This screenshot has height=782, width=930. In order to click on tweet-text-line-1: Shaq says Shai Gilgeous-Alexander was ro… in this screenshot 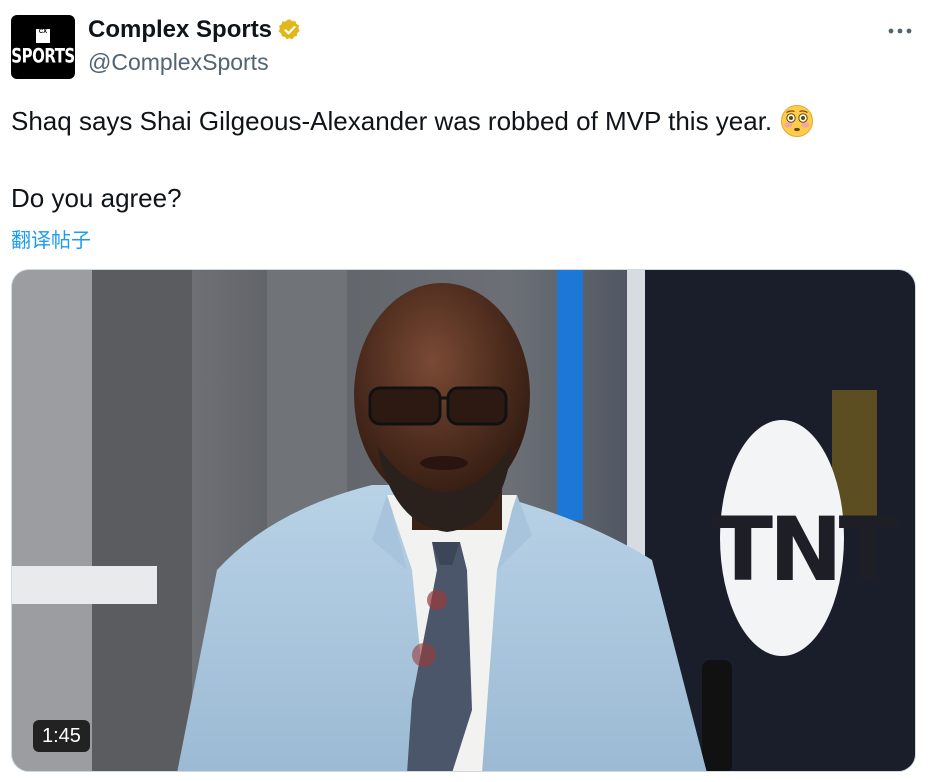, I will do `click(392, 121)`.